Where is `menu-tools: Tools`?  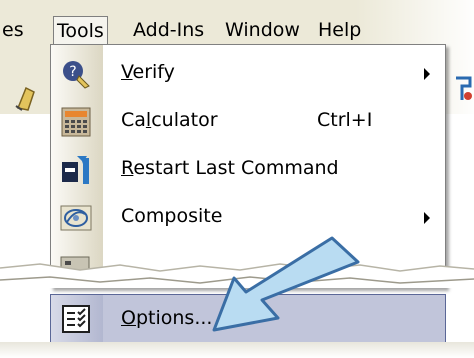 menu-tools: Tools is located at coordinates (80, 30).